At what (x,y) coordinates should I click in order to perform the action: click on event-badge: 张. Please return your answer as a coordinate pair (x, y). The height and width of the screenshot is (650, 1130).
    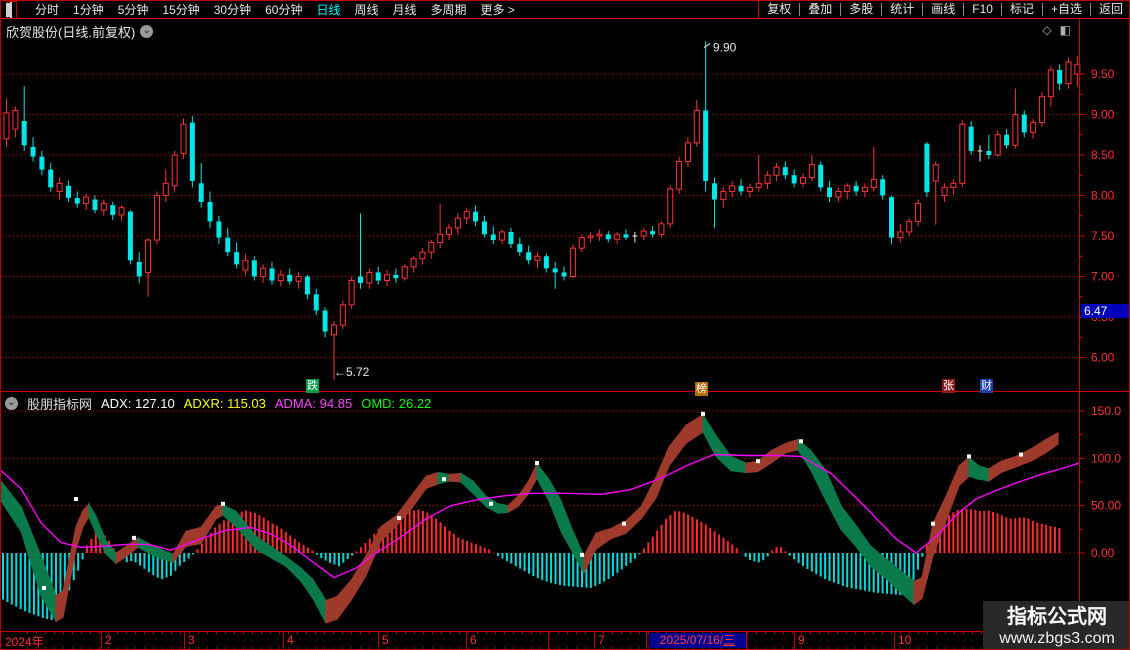
    Looking at the image, I should click on (948, 386).